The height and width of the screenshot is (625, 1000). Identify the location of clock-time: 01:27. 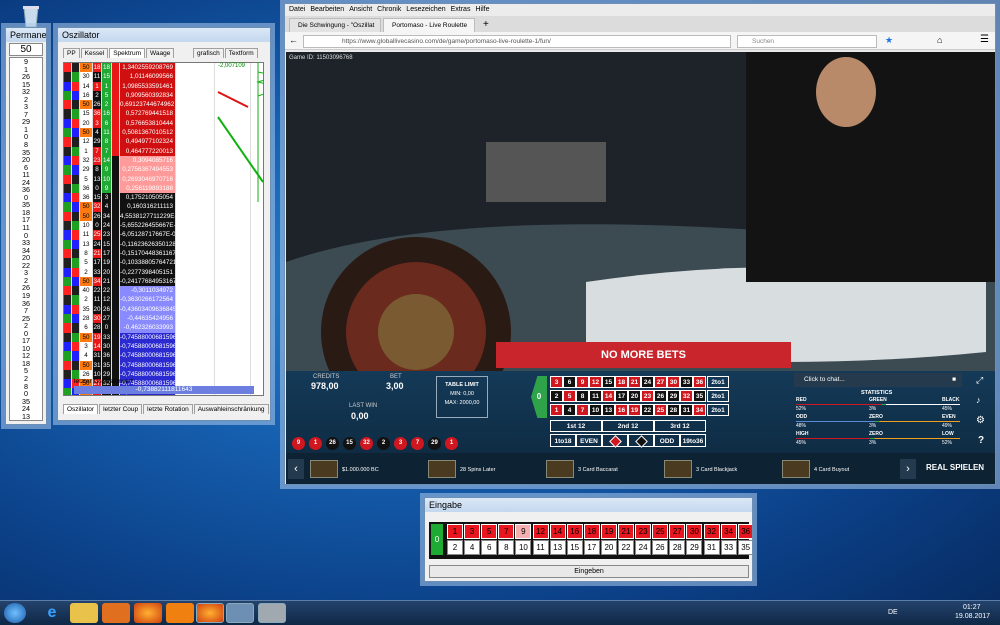
(972, 607).